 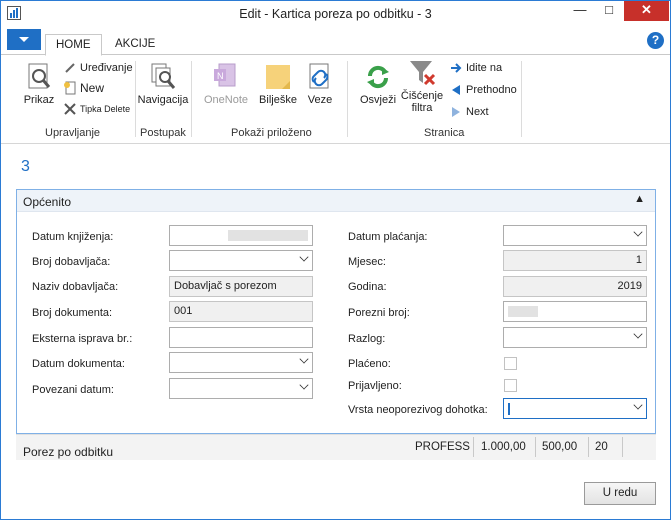 I want to click on fact-amount-1: 1.000,00, so click(x=503, y=447).